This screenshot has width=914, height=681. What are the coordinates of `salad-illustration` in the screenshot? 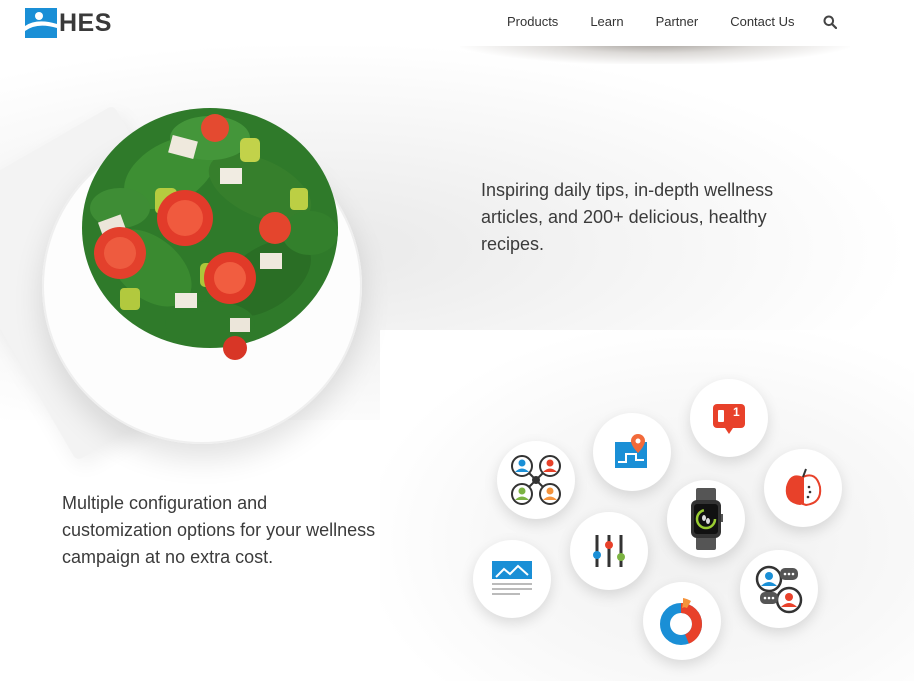 It's located at (210, 234).